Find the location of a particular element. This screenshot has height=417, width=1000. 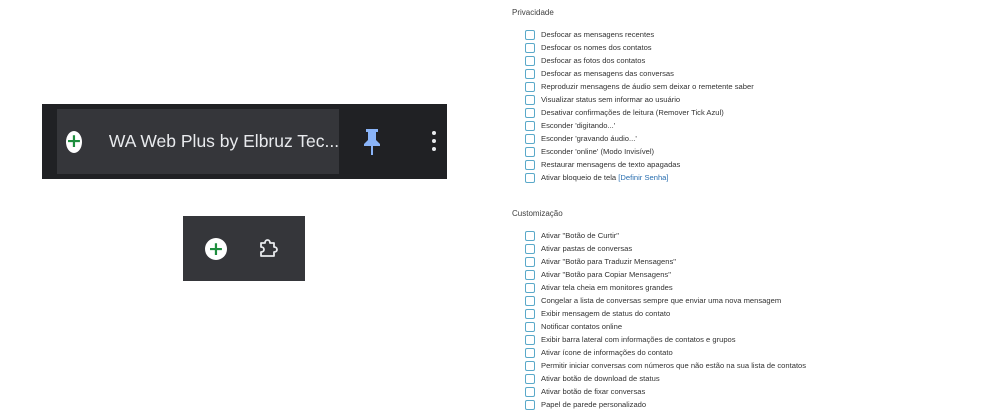

option-label: Ativar ícone de informações do contato is located at coordinates (607, 352).